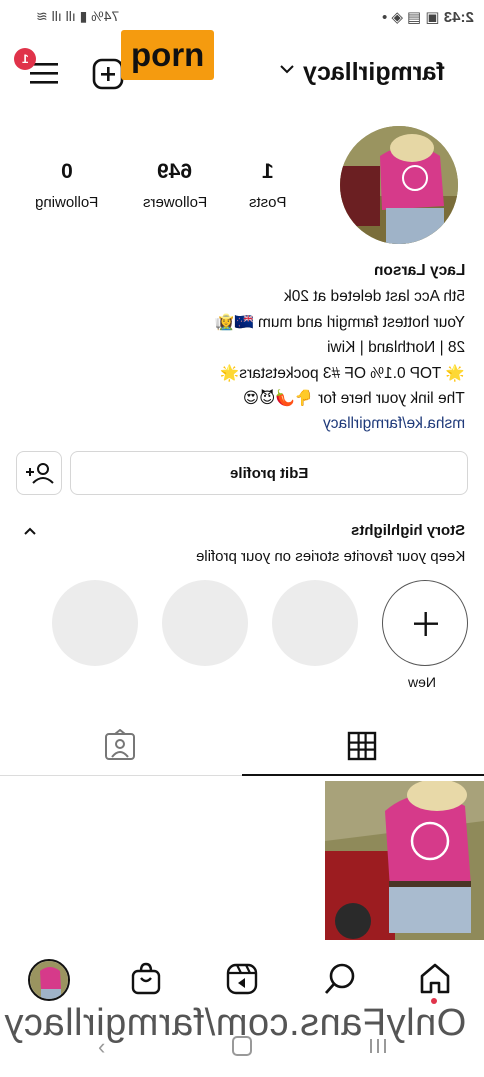 This screenshot has width=484, height=1077. What do you see at coordinates (269, 473) in the screenshot?
I see `edit-profile-button: Edit profile` at bounding box center [269, 473].